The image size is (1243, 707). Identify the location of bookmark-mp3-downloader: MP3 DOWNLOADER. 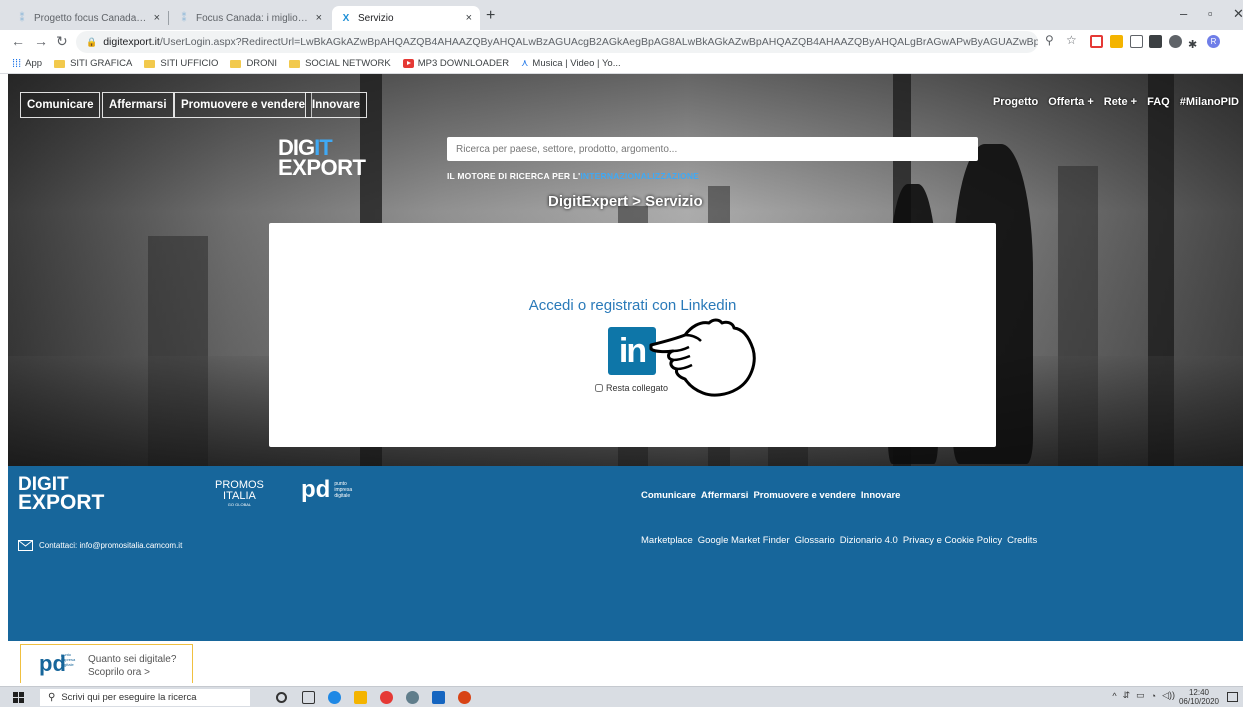
(456, 63).